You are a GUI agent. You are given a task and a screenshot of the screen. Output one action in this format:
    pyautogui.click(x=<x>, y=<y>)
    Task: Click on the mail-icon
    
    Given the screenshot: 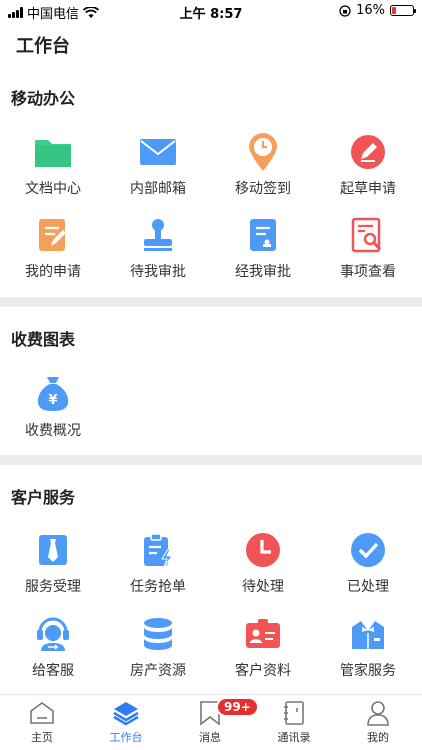 What is the action you would take?
    pyautogui.click(x=158, y=152)
    